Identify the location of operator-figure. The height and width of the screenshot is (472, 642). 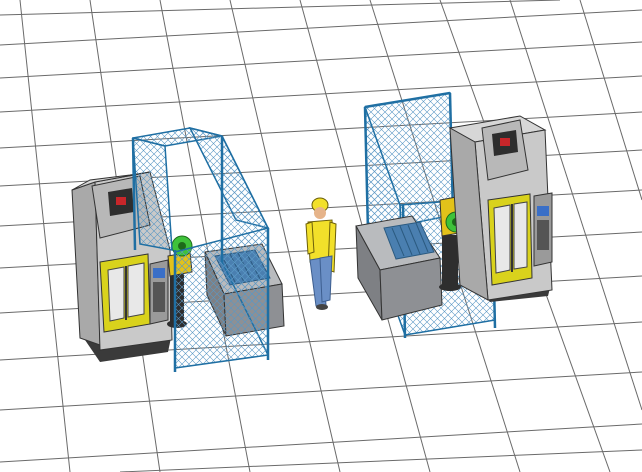
(321, 253).